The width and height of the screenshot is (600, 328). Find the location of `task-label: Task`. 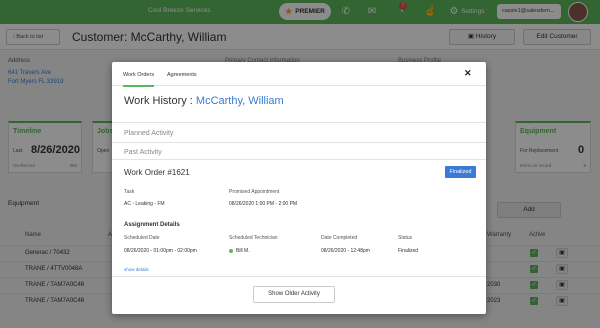

task-label: Task is located at coordinates (129, 192).